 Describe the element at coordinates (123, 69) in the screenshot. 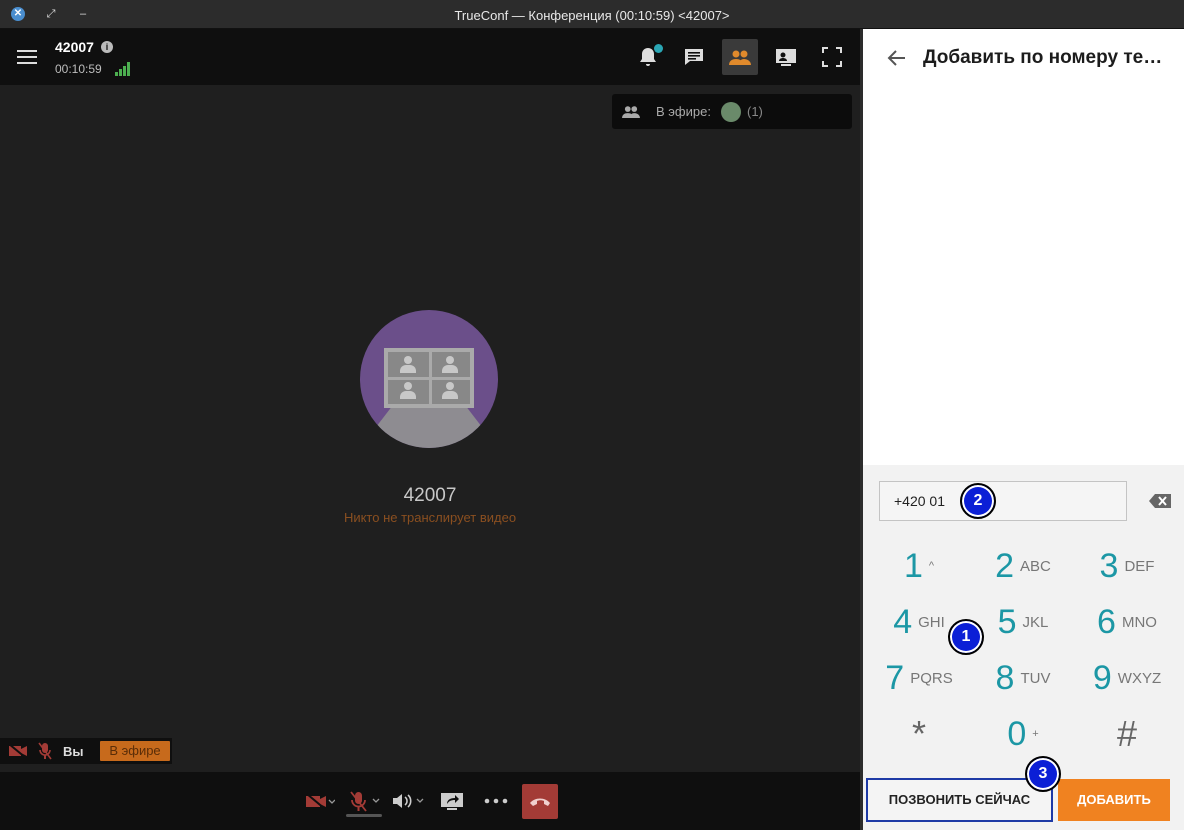

I see `signal-strength-icon` at that location.